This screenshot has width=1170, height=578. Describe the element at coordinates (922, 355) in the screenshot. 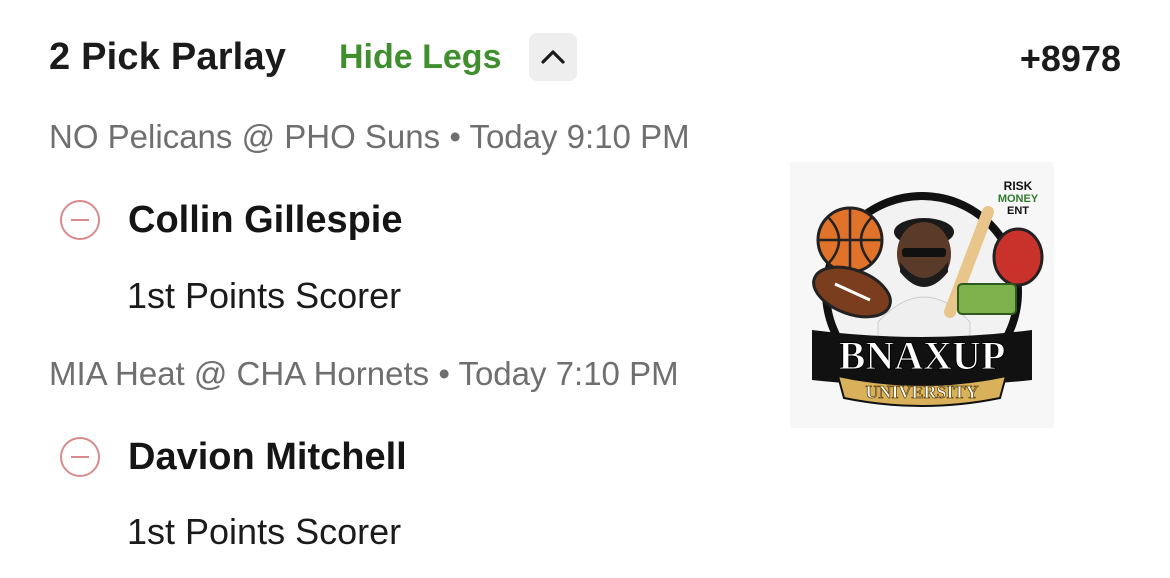

I see `logo-name-text: BNAXUP` at that location.